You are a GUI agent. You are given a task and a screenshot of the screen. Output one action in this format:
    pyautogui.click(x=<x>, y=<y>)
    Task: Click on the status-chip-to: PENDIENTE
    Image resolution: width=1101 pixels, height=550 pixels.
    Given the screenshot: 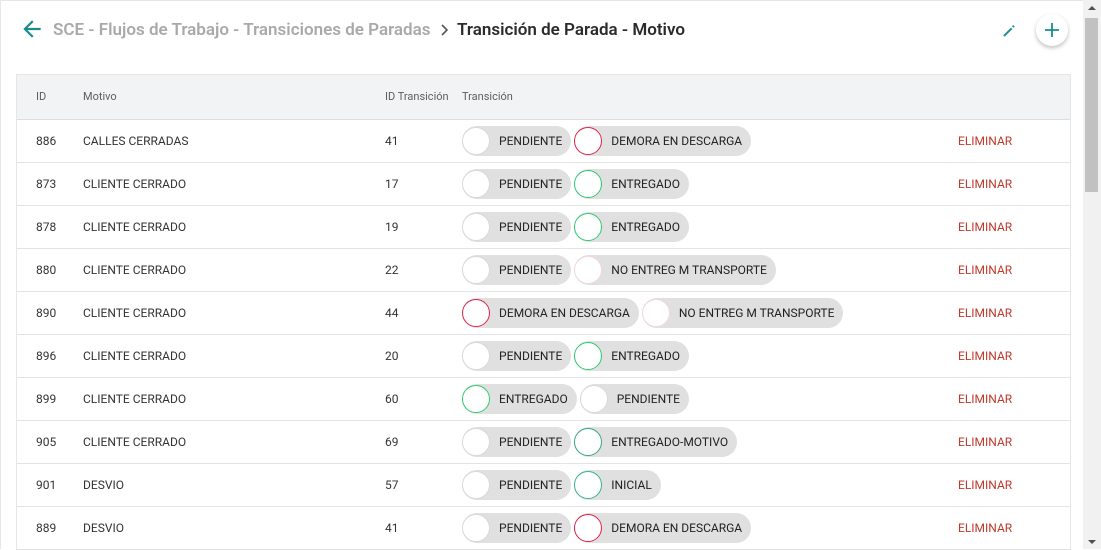 What is the action you would take?
    pyautogui.click(x=634, y=399)
    